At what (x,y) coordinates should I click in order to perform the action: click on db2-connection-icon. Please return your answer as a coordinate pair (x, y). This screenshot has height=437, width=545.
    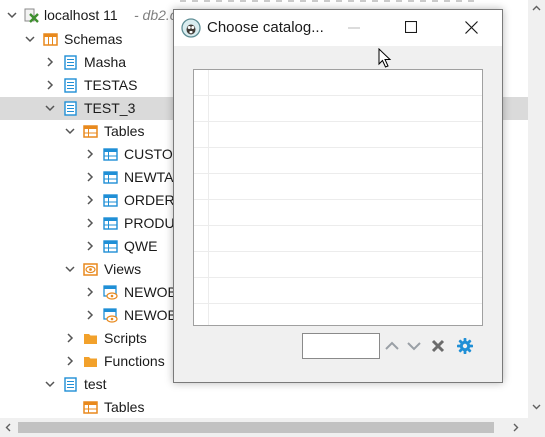
    Looking at the image, I should click on (31, 15).